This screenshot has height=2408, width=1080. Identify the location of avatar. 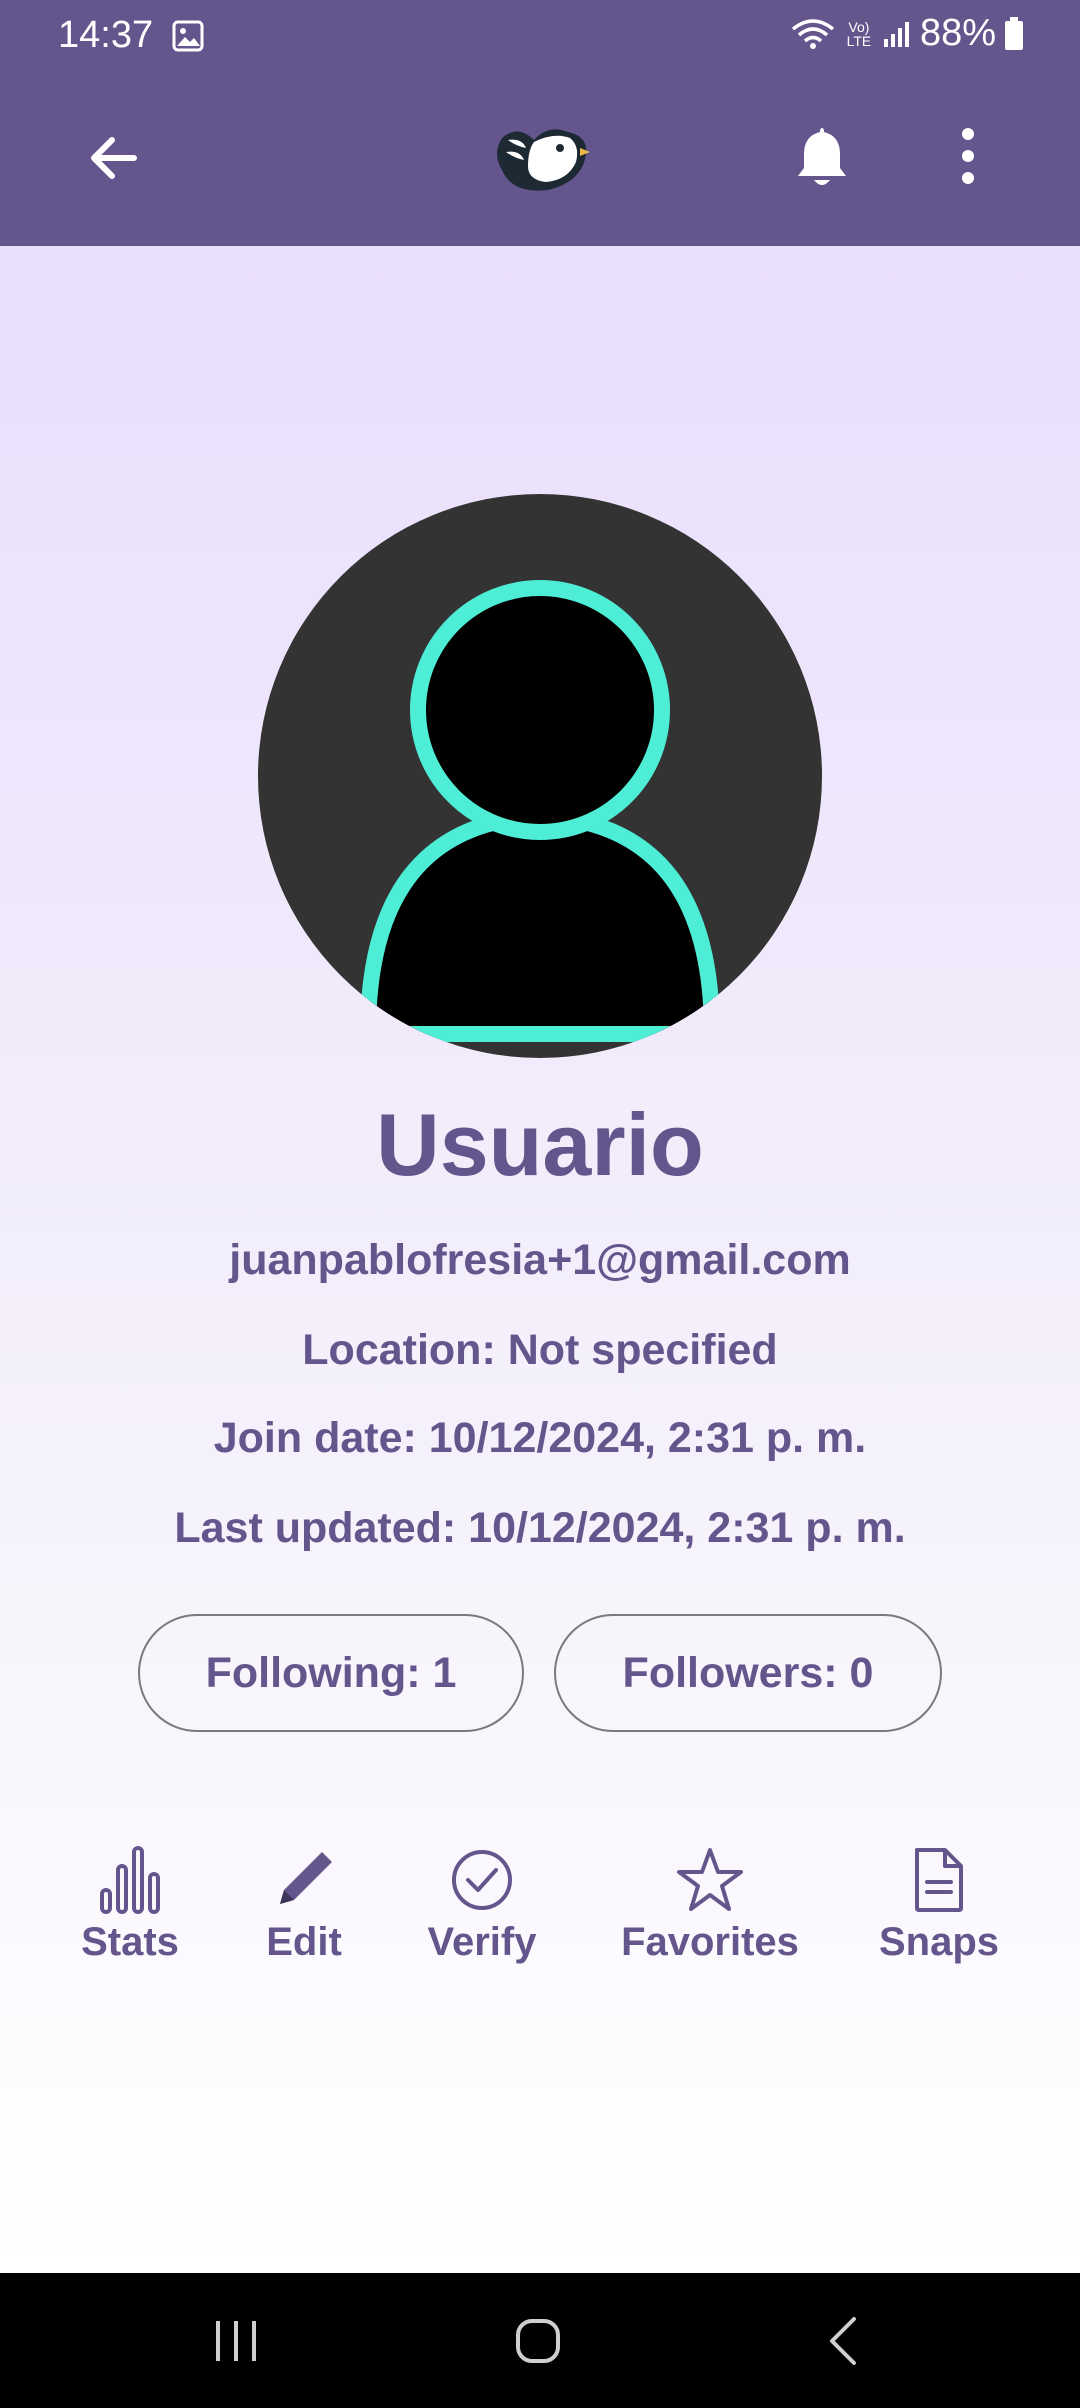
(540, 776).